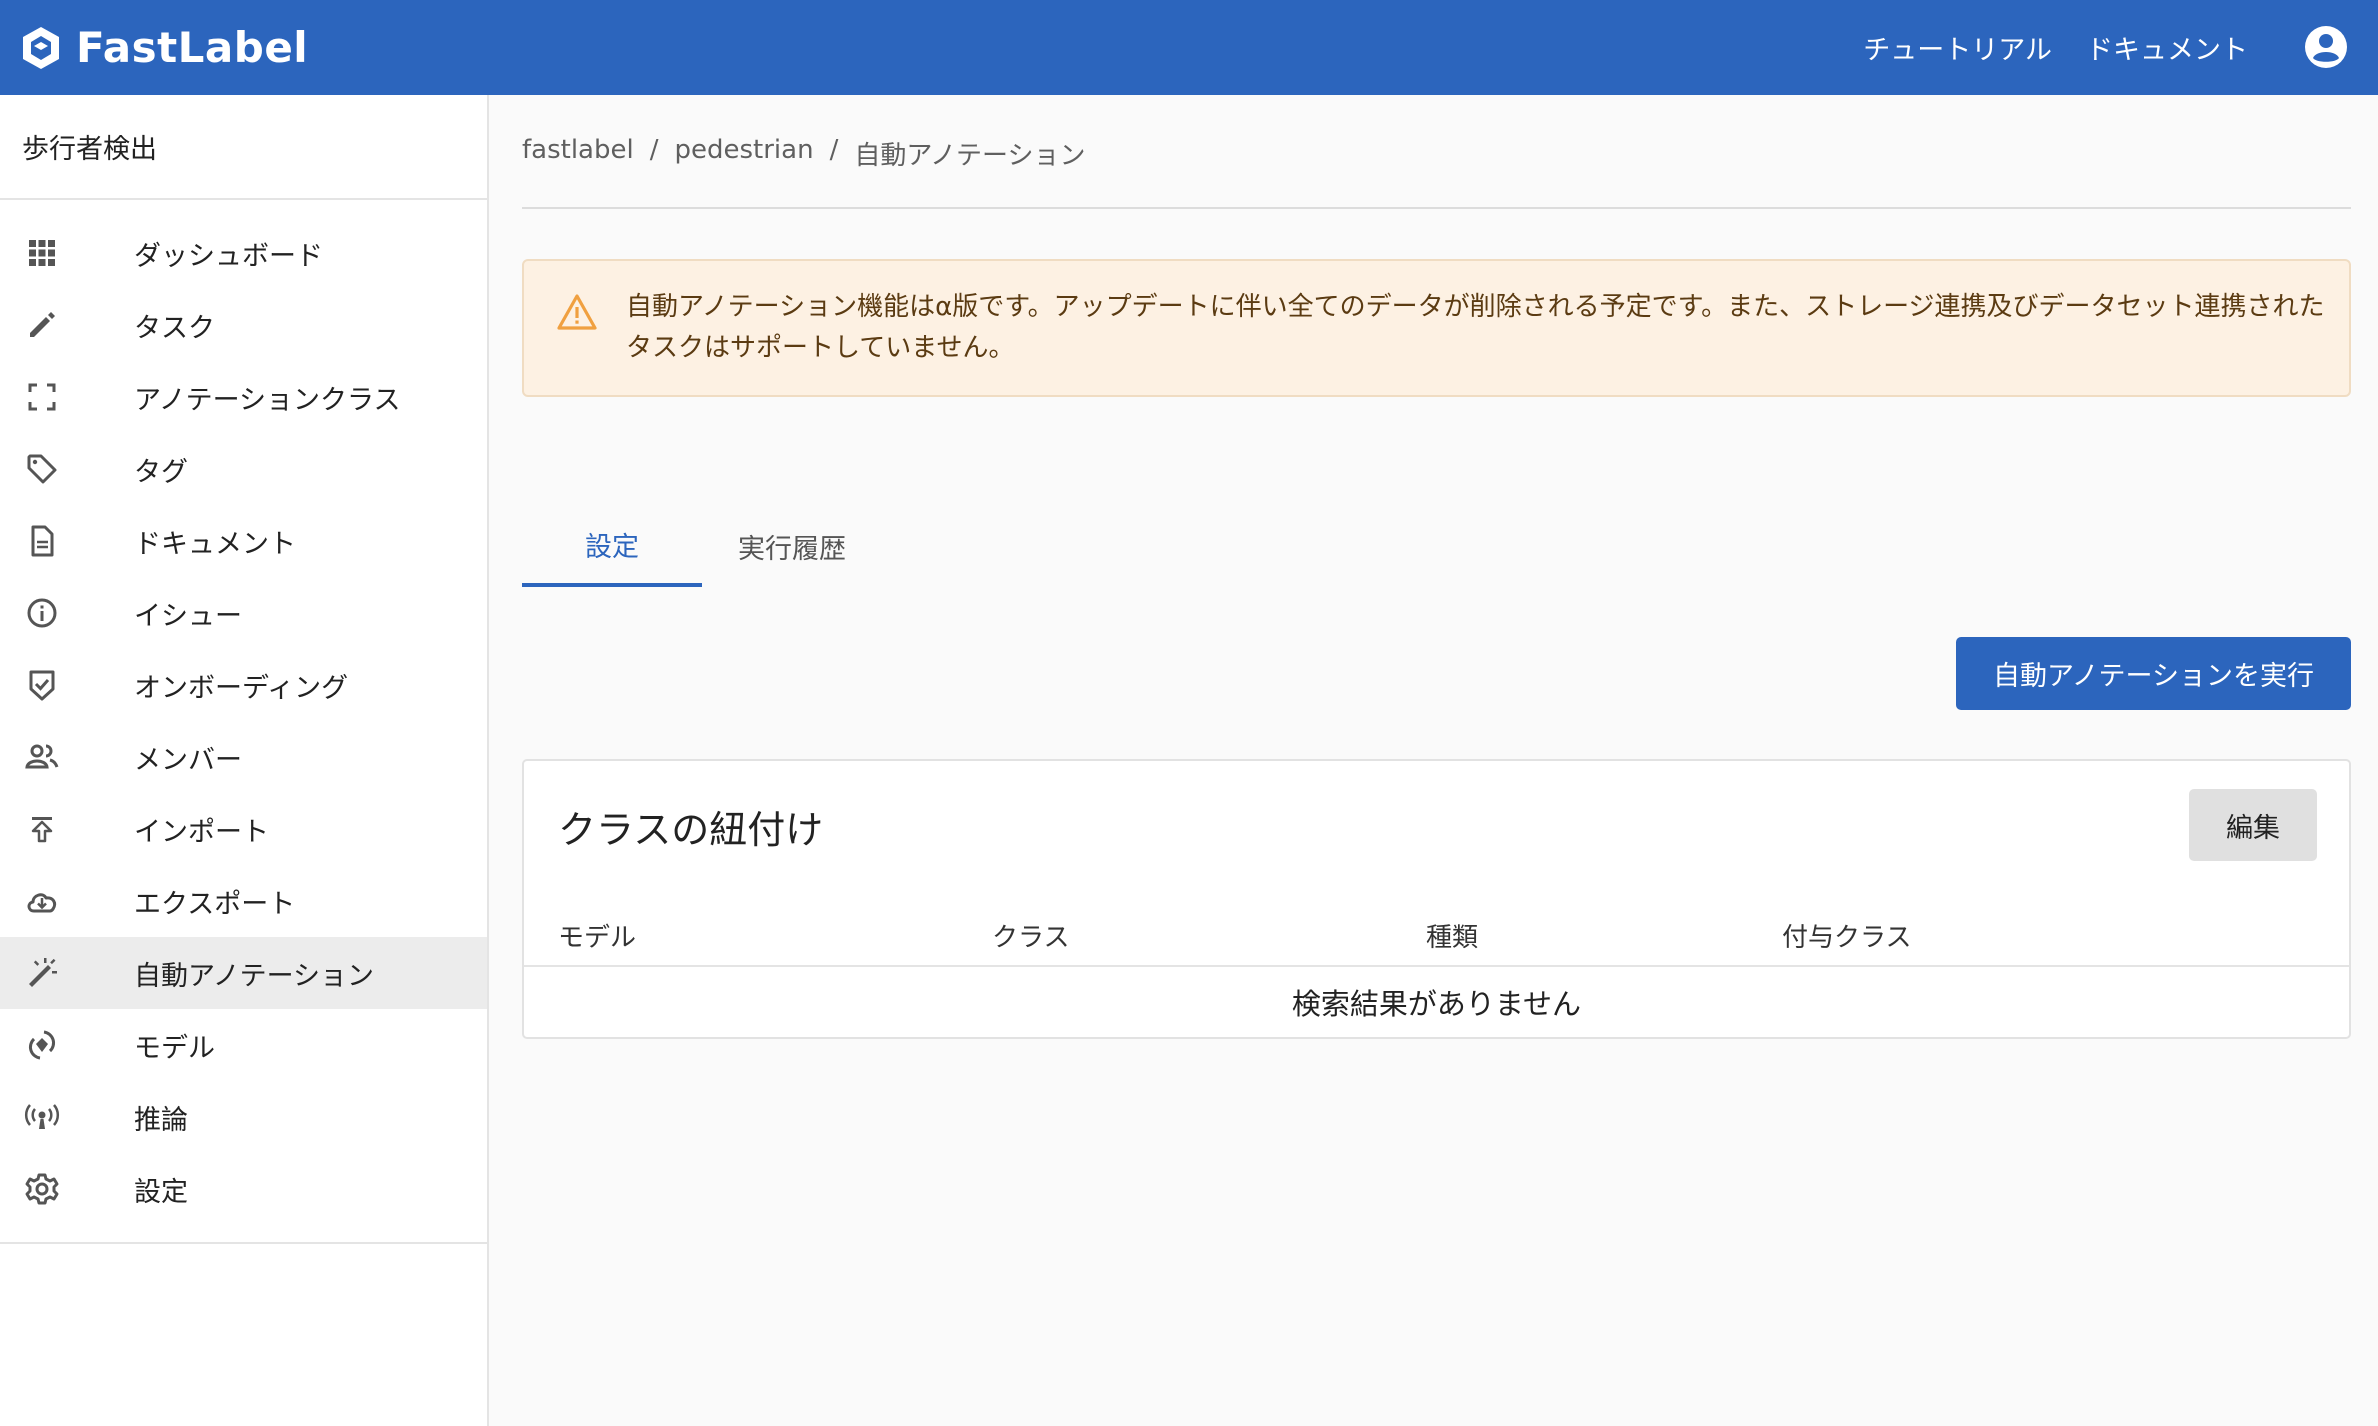  What do you see at coordinates (42, 901) in the screenshot?
I see `cloud-download-icon` at bounding box center [42, 901].